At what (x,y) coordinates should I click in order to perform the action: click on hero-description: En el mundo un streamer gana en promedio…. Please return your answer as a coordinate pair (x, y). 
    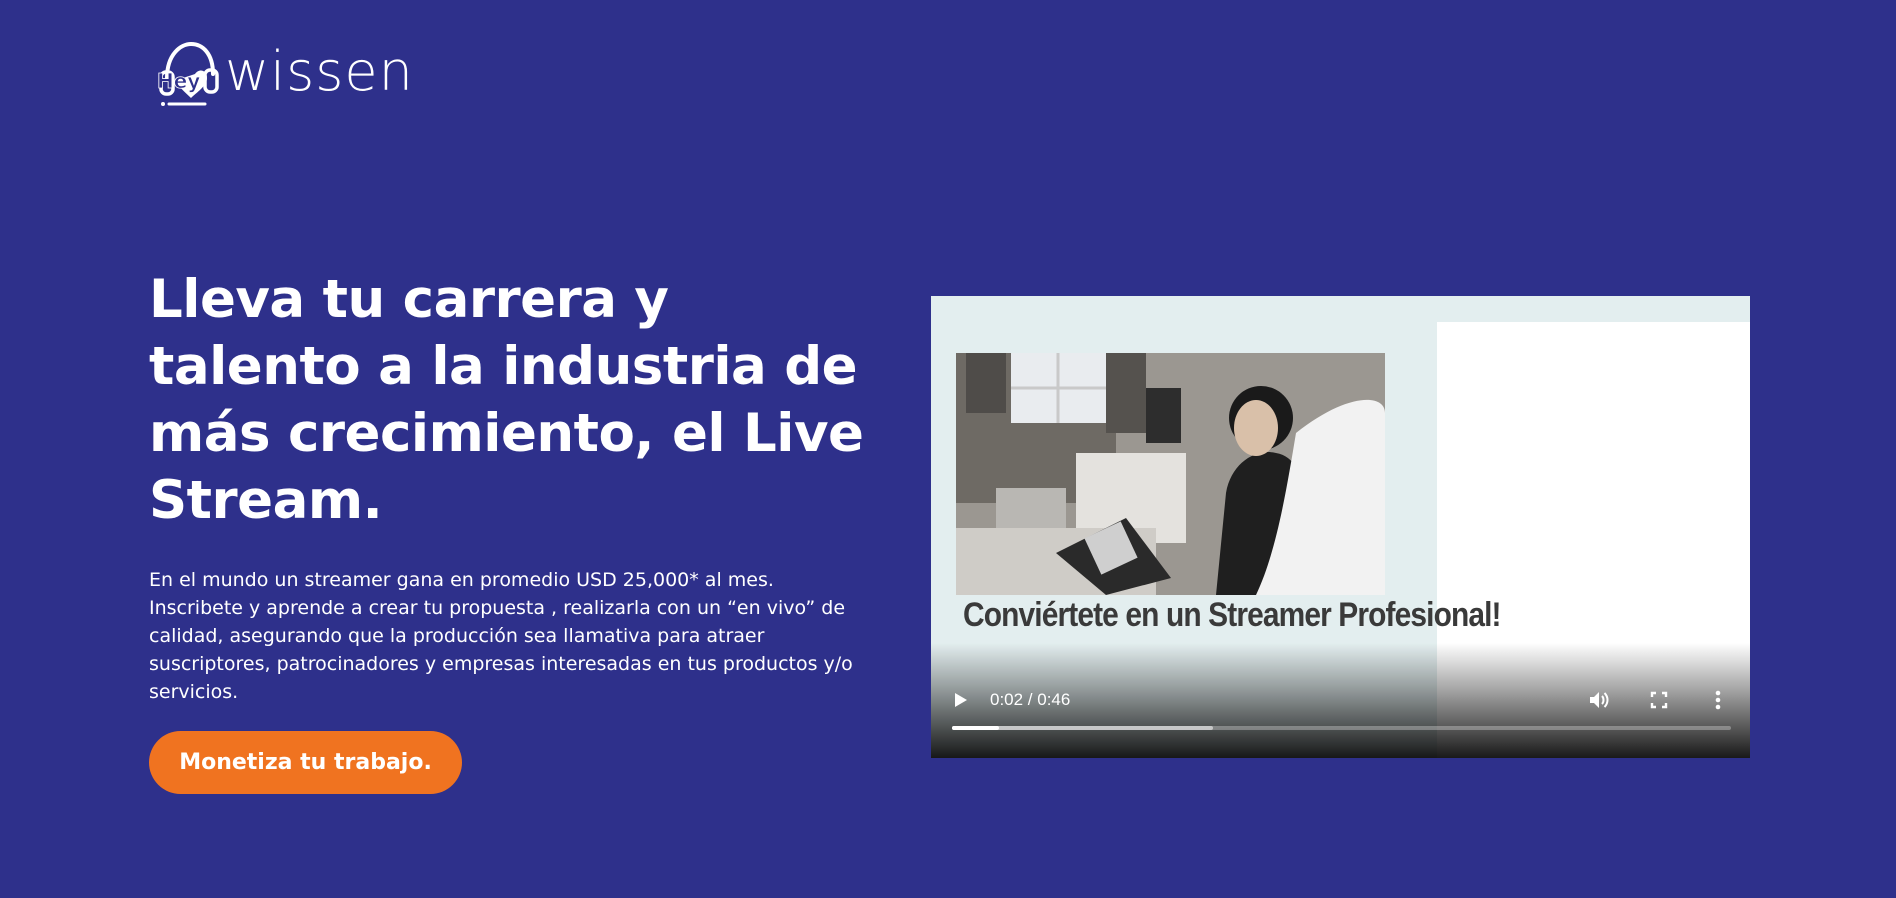
    Looking at the image, I should click on (501, 636).